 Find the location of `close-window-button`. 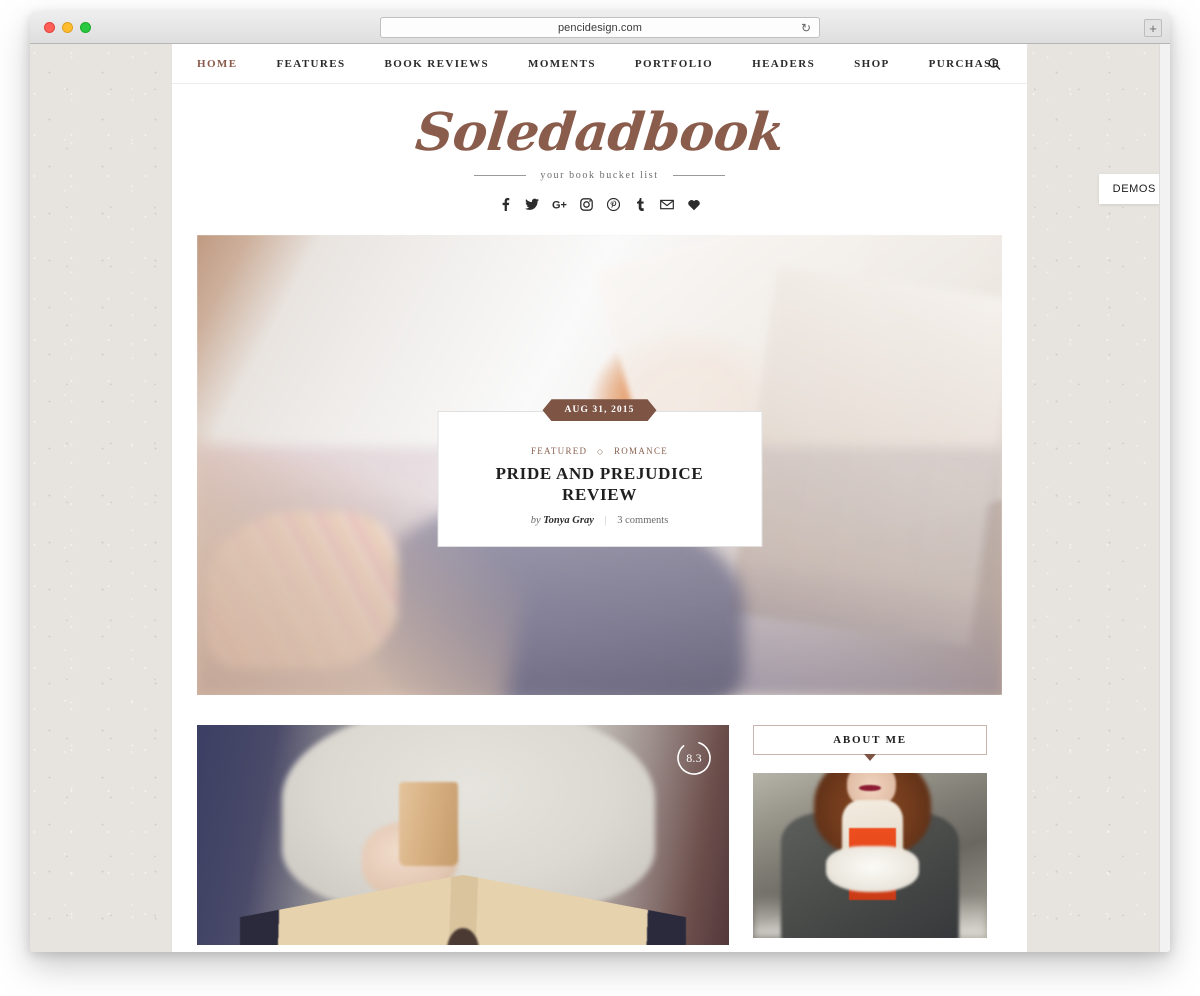

close-window-button is located at coordinates (49, 27).